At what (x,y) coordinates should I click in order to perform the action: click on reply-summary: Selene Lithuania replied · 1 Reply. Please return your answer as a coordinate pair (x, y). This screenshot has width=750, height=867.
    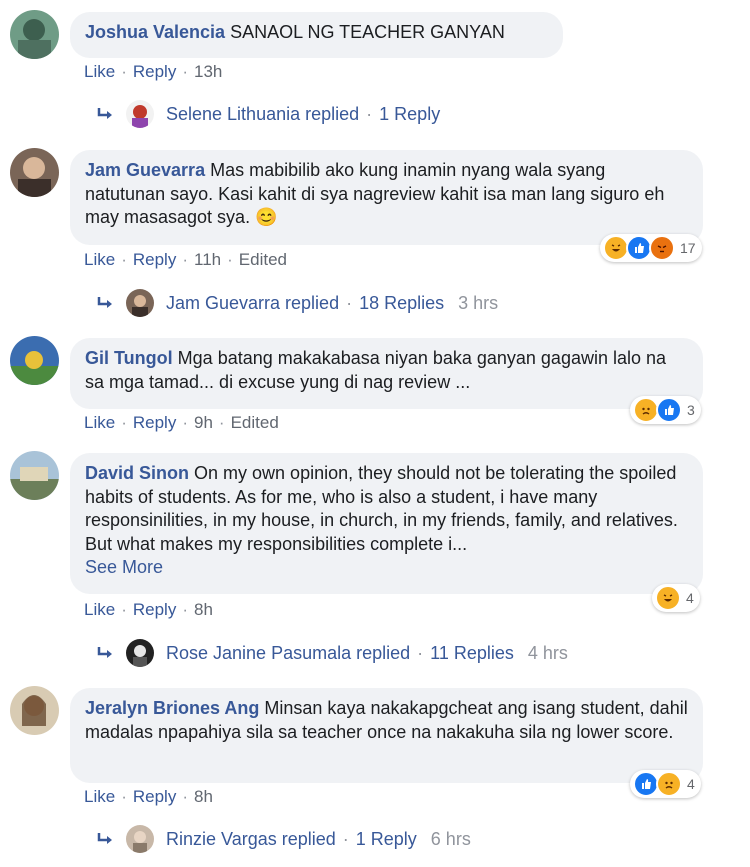
    Looking at the image, I should click on (268, 114).